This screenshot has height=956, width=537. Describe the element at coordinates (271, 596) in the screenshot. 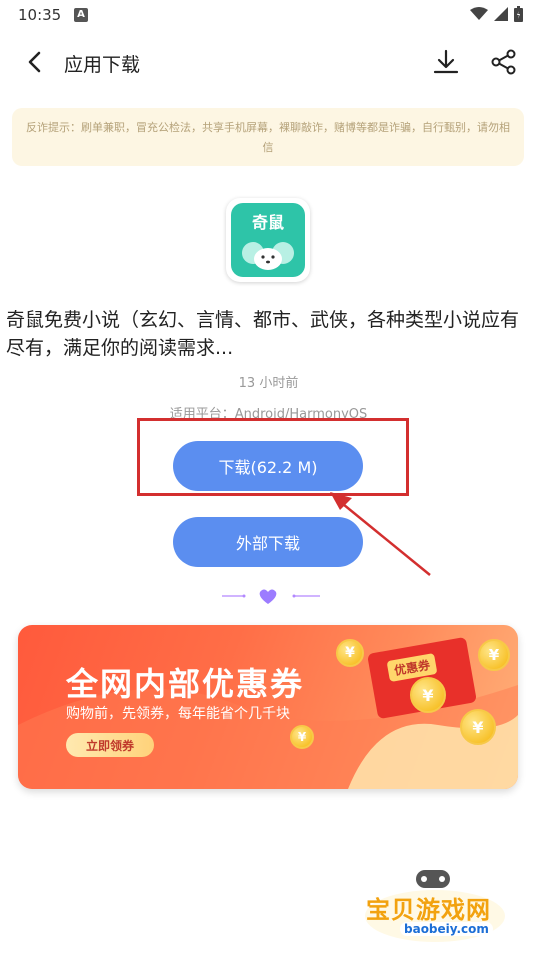

I see `heart-divider-icon` at that location.